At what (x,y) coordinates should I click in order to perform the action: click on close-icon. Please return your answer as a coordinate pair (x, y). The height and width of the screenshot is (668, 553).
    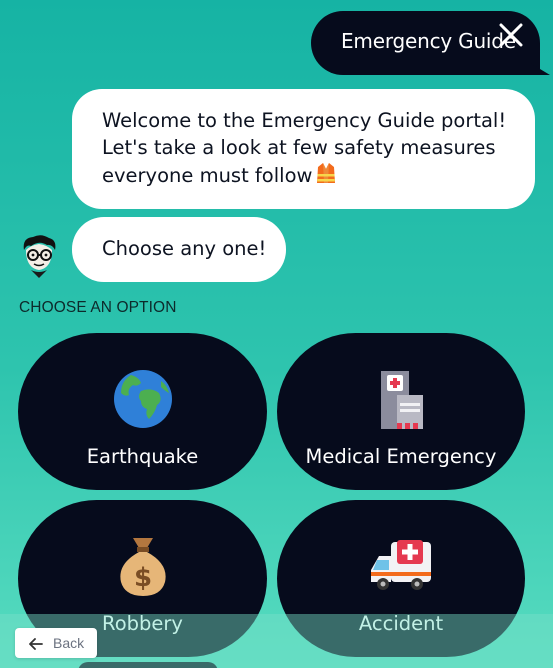
    Looking at the image, I should click on (511, 35).